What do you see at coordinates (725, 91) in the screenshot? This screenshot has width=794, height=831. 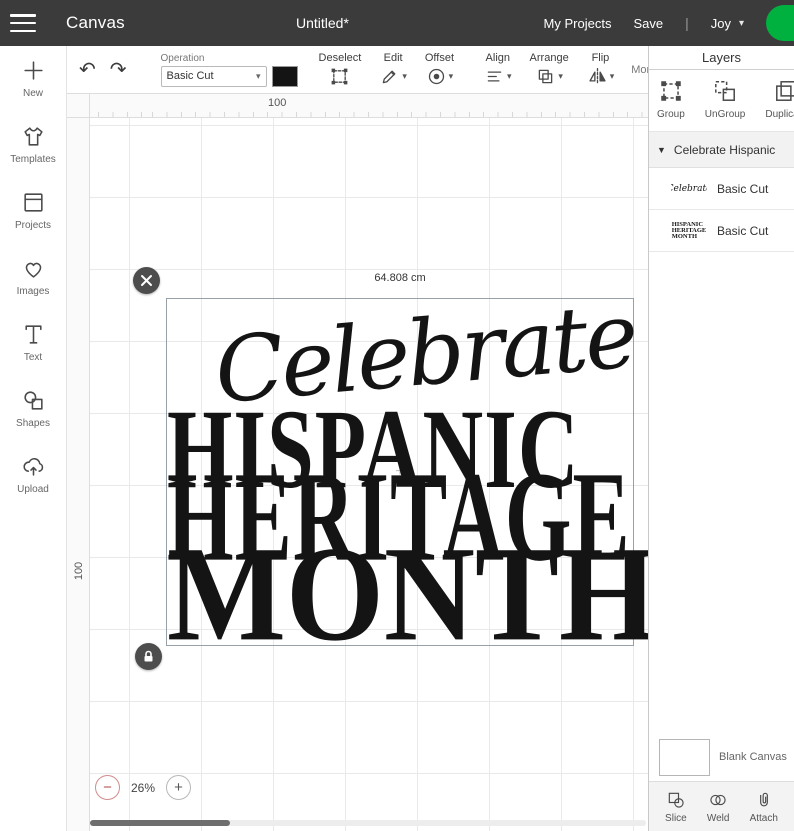 I see `ungroup-icon` at bounding box center [725, 91].